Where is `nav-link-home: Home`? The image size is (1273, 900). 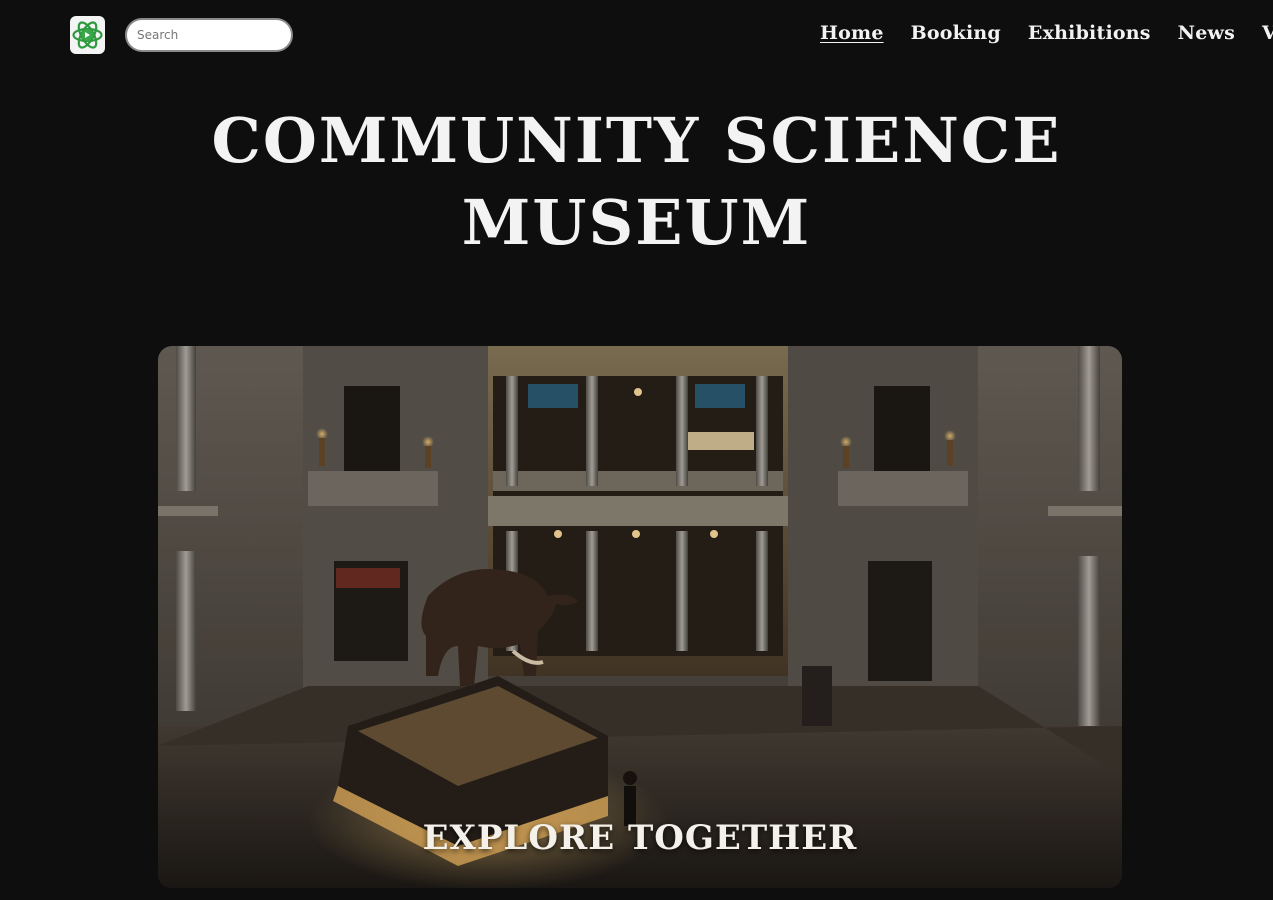
nav-link-home: Home is located at coordinates (852, 33).